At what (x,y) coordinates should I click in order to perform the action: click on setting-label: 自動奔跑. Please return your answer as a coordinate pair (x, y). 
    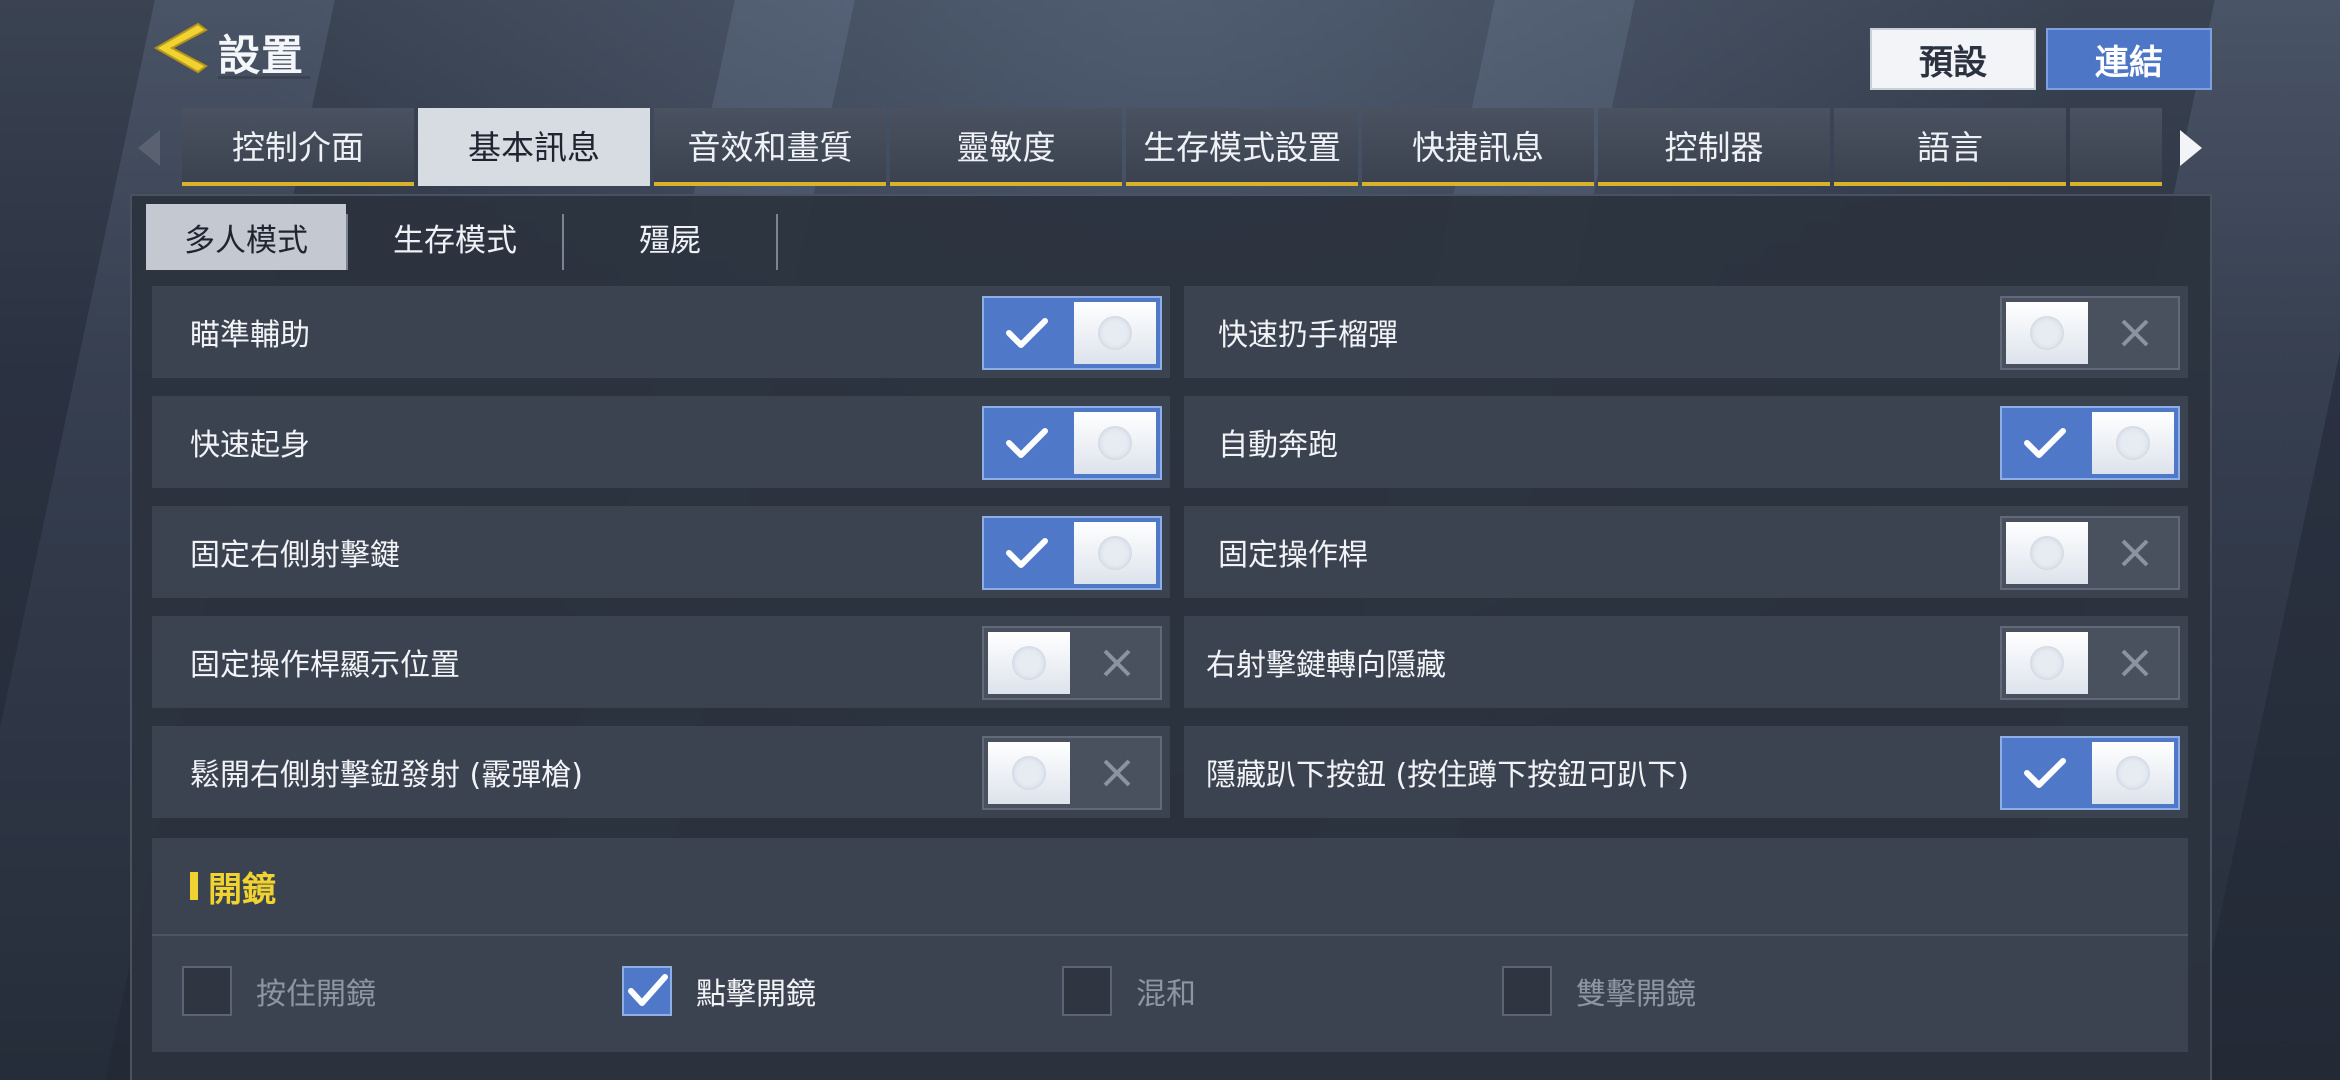
    Looking at the image, I should click on (1278, 445).